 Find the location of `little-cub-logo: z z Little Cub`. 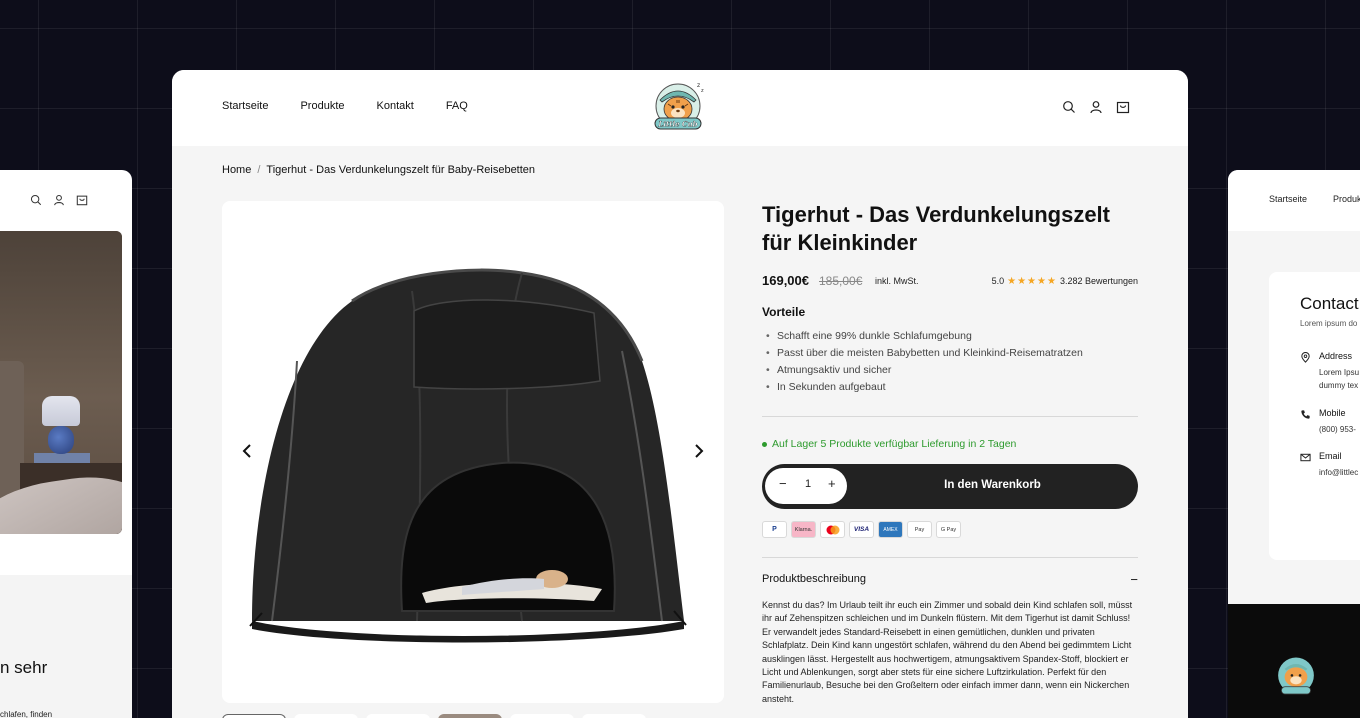

little-cub-logo: z z Little Cub is located at coordinates (678, 108).